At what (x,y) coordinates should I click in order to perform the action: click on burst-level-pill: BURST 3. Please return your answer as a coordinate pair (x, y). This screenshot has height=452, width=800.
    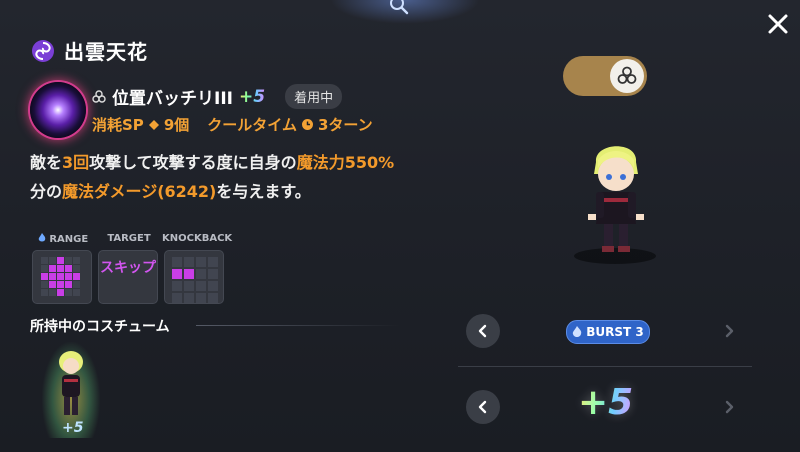
    Looking at the image, I should click on (608, 332).